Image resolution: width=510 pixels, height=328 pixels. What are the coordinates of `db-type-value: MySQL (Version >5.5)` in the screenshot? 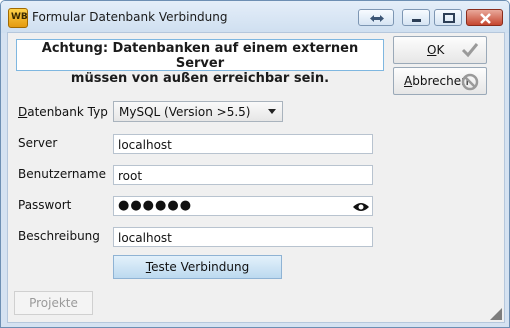 It's located at (185, 112).